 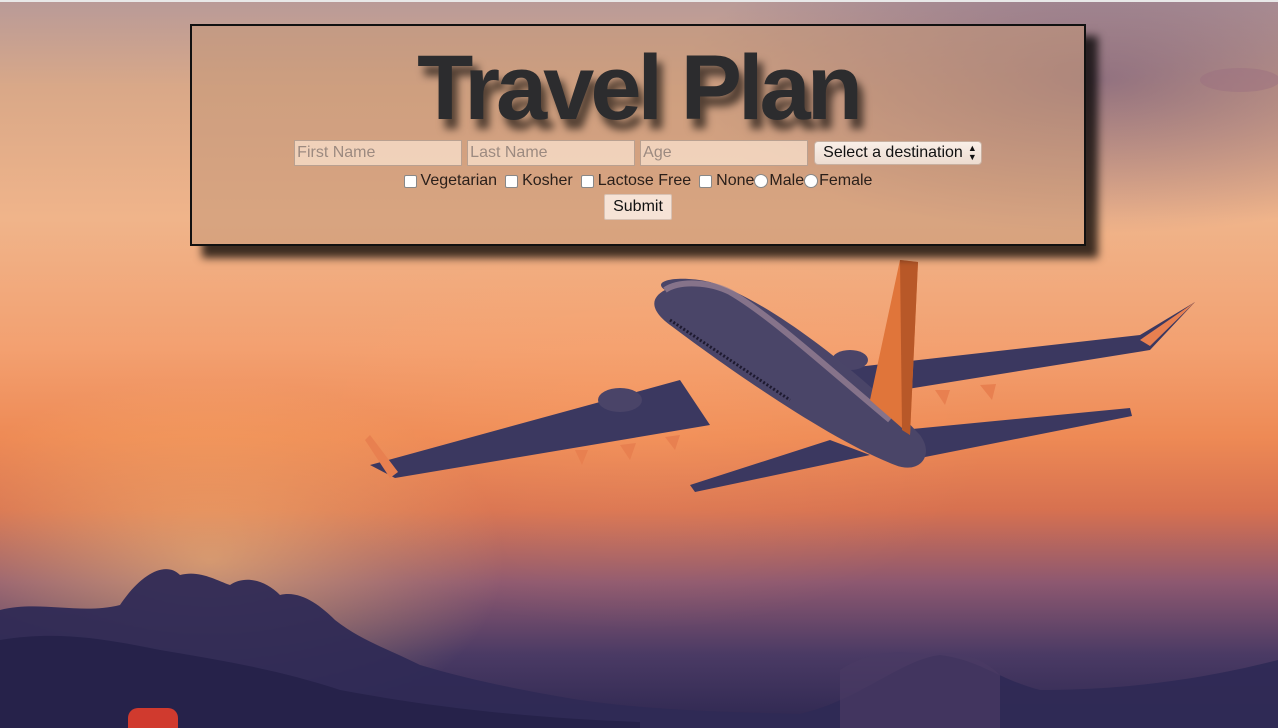 What do you see at coordinates (706, 181) in the screenshot?
I see `none-checkbox` at bounding box center [706, 181].